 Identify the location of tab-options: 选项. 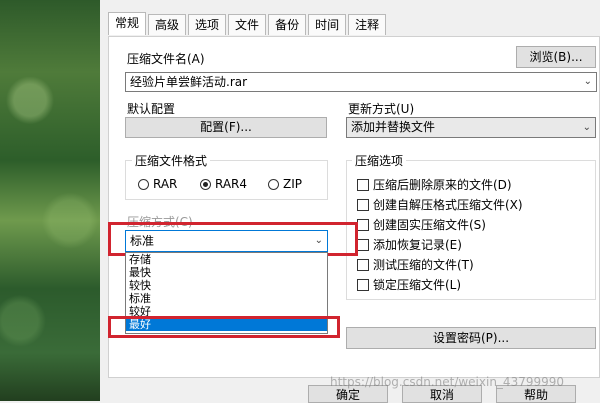
(207, 24).